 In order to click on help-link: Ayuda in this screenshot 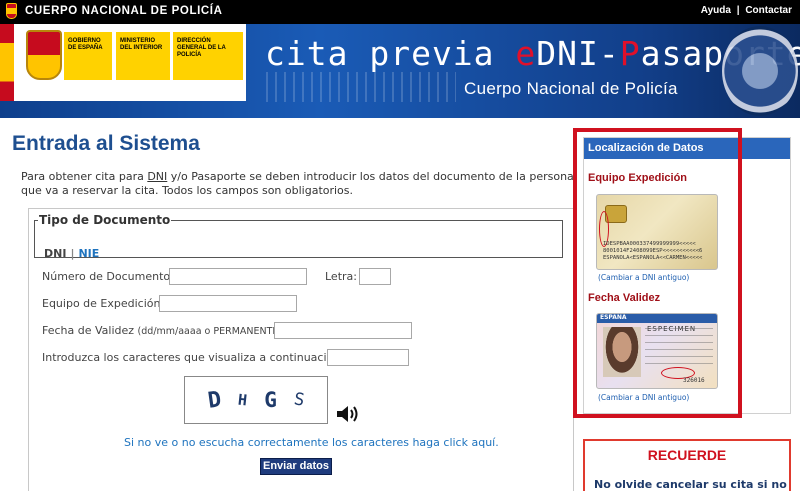, I will do `click(716, 10)`.